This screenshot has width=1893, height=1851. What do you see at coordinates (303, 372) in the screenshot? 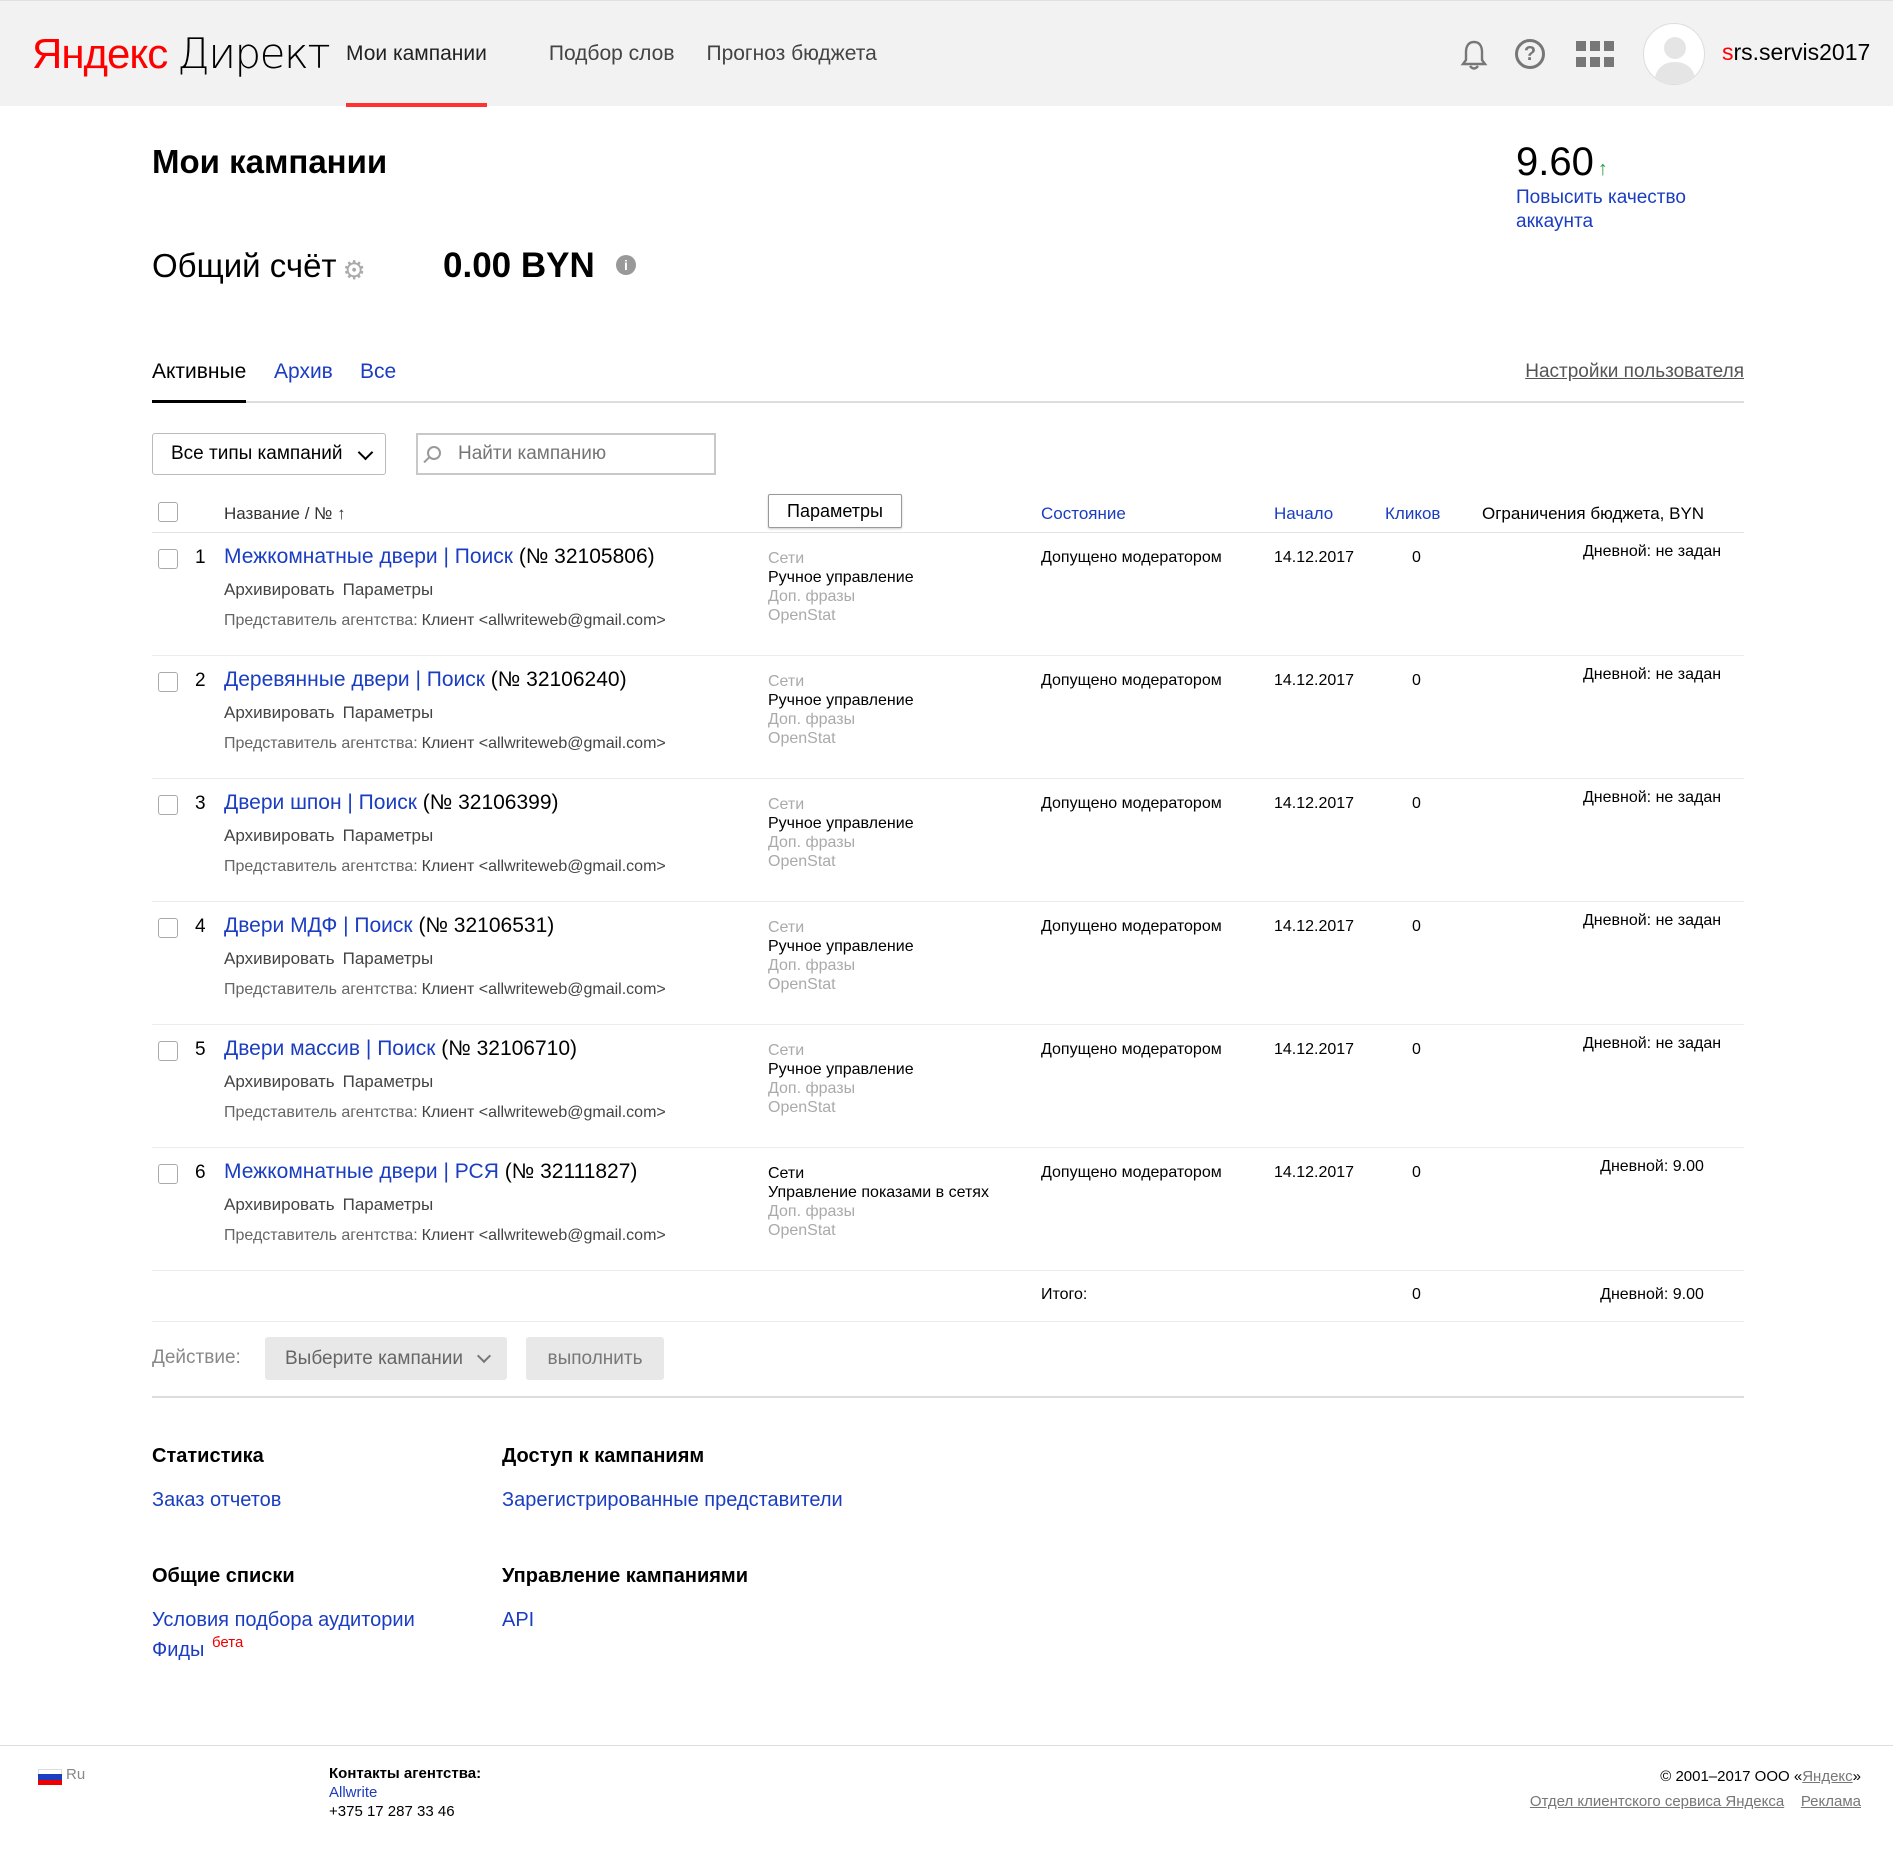
I see `tab-archive: Архив` at bounding box center [303, 372].